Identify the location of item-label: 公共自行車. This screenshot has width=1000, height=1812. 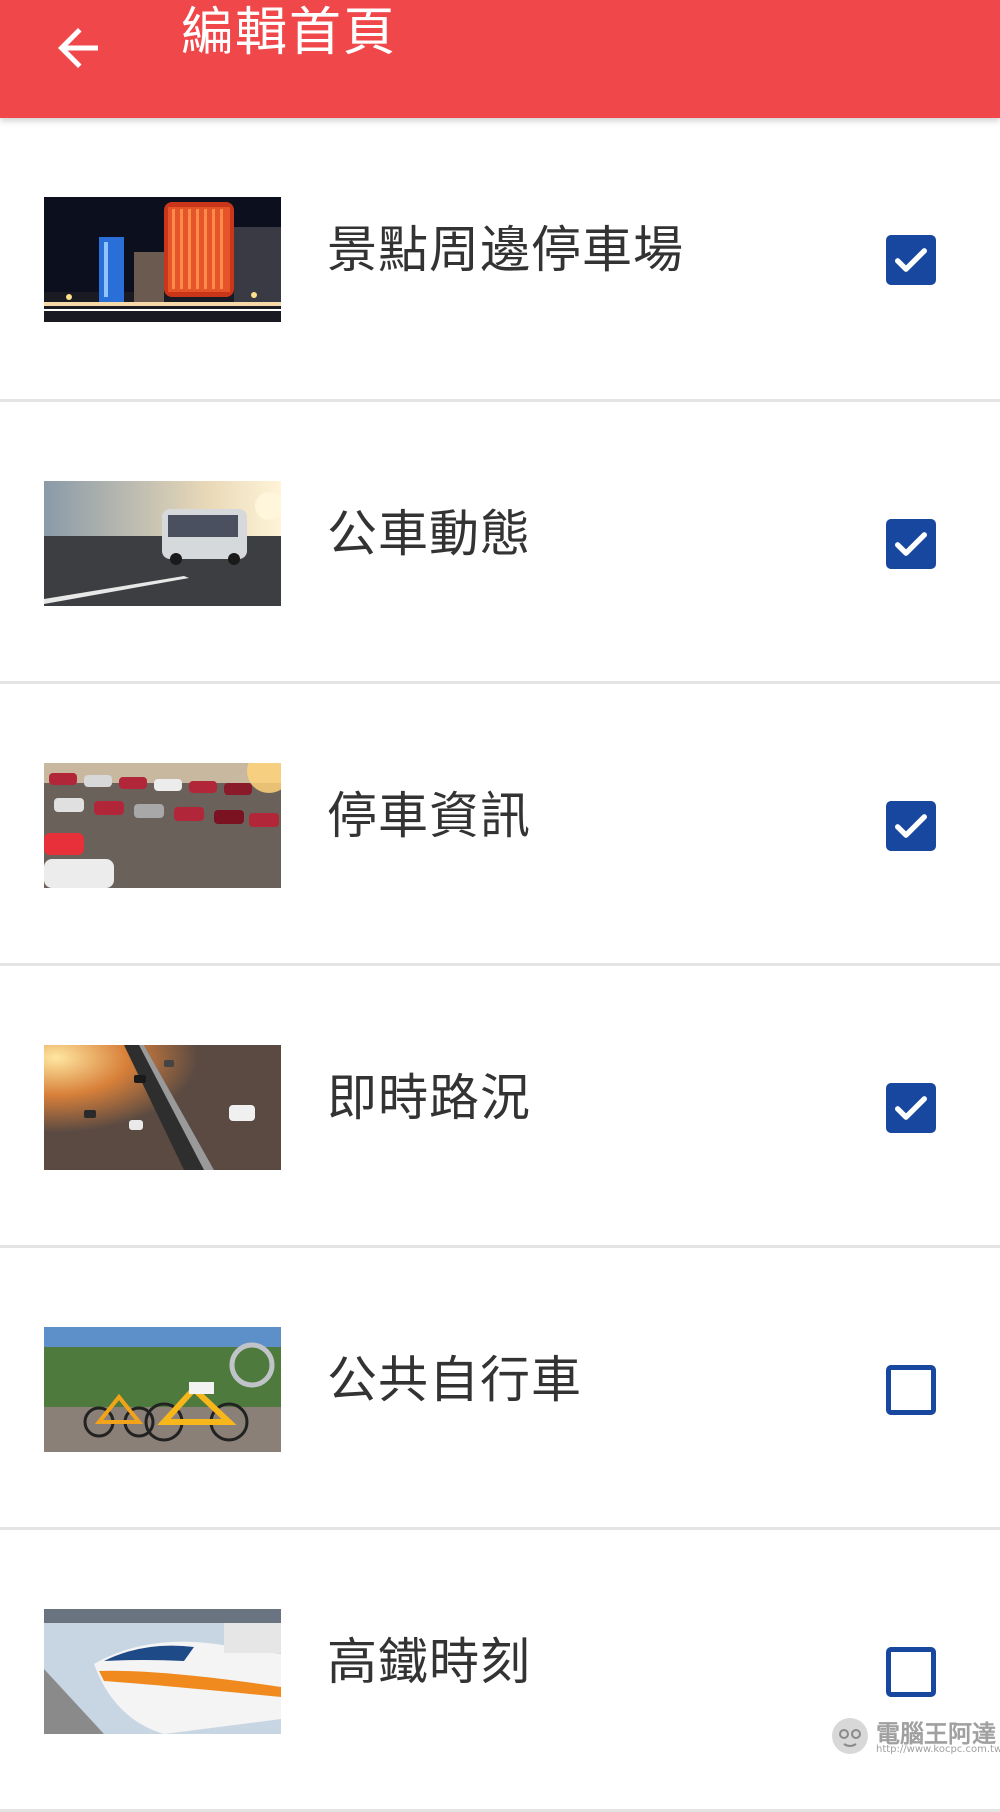
(454, 1380).